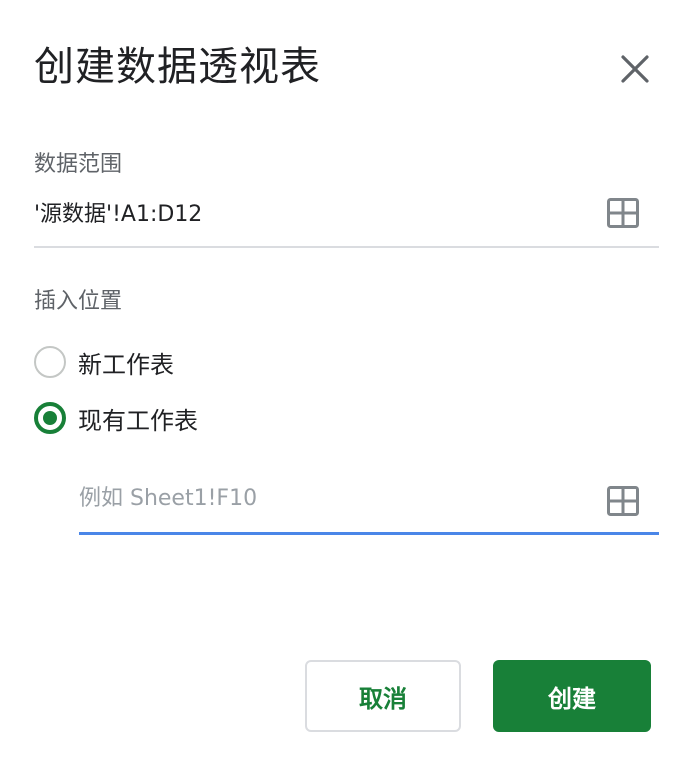  I want to click on insert-location-input, so click(329, 498).